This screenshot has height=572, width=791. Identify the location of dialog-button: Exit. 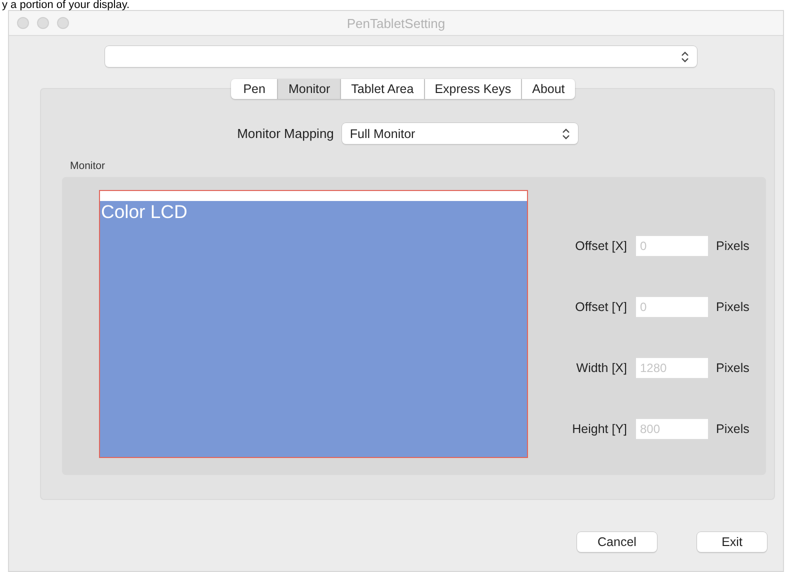
(732, 542).